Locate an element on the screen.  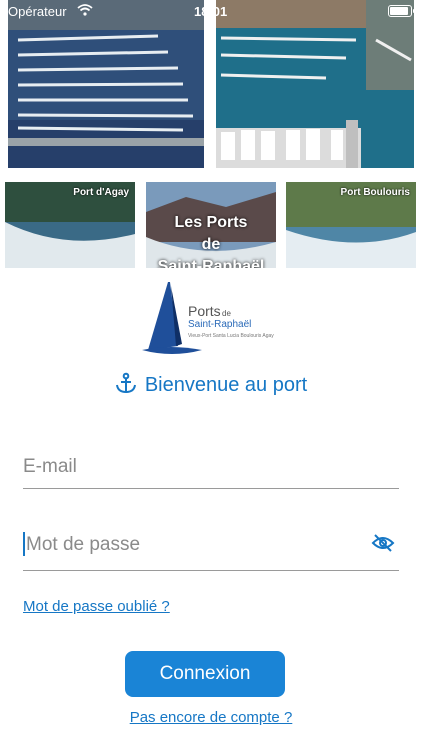
password-placeholder: Mot de passe is located at coordinates (83, 544).